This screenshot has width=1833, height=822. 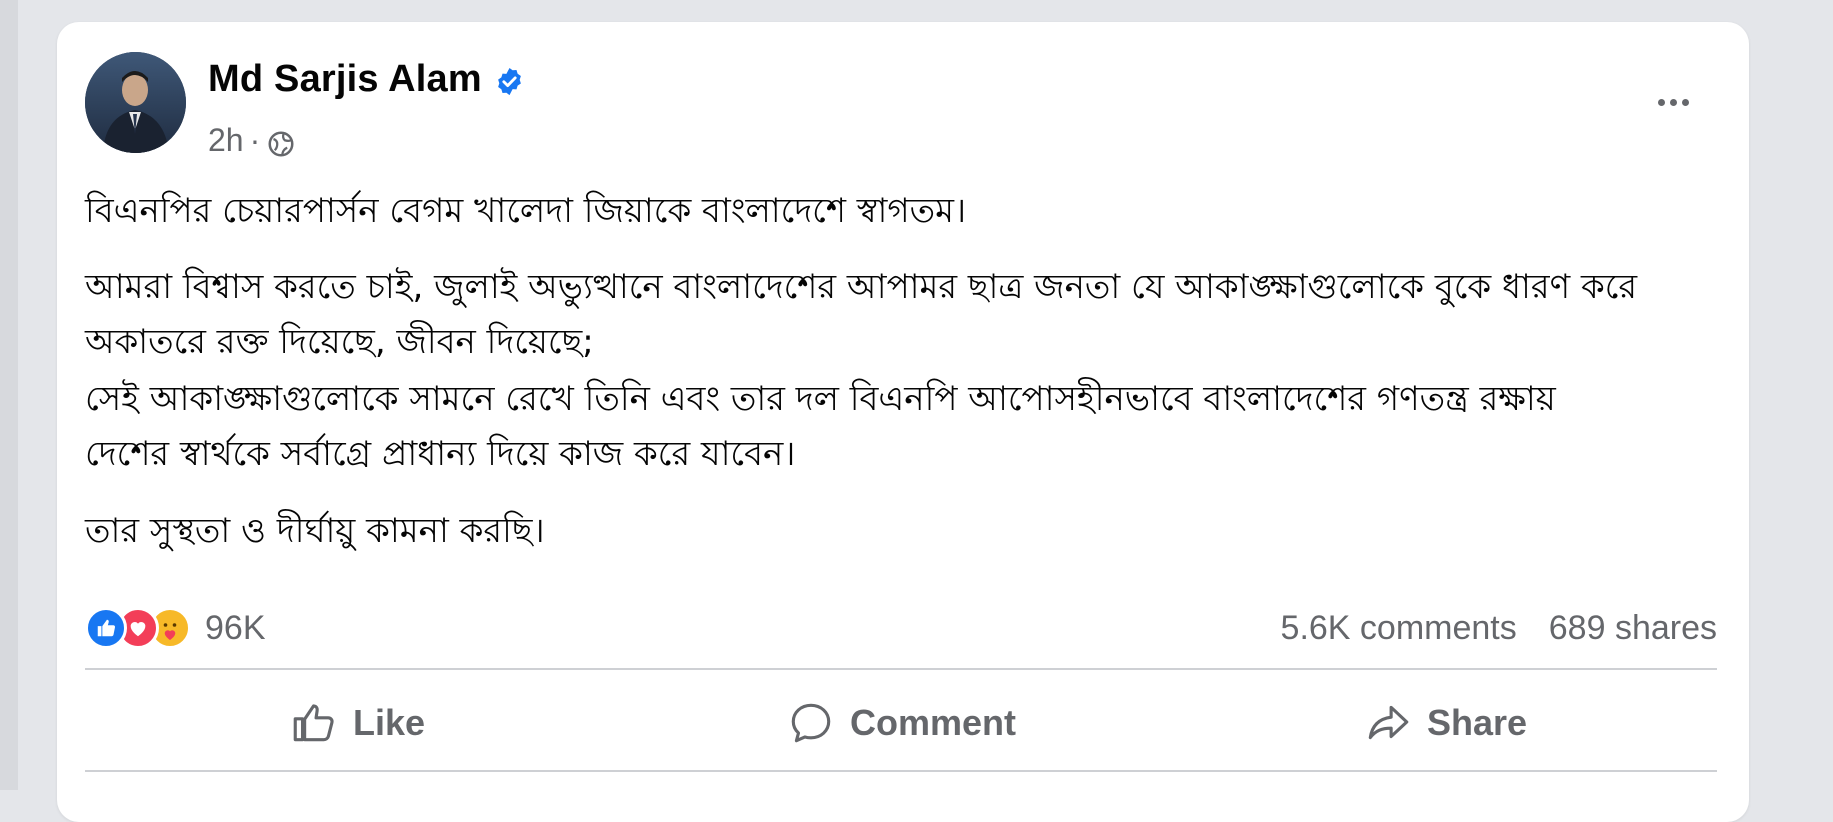 I want to click on author-avatar, so click(x=135, y=102).